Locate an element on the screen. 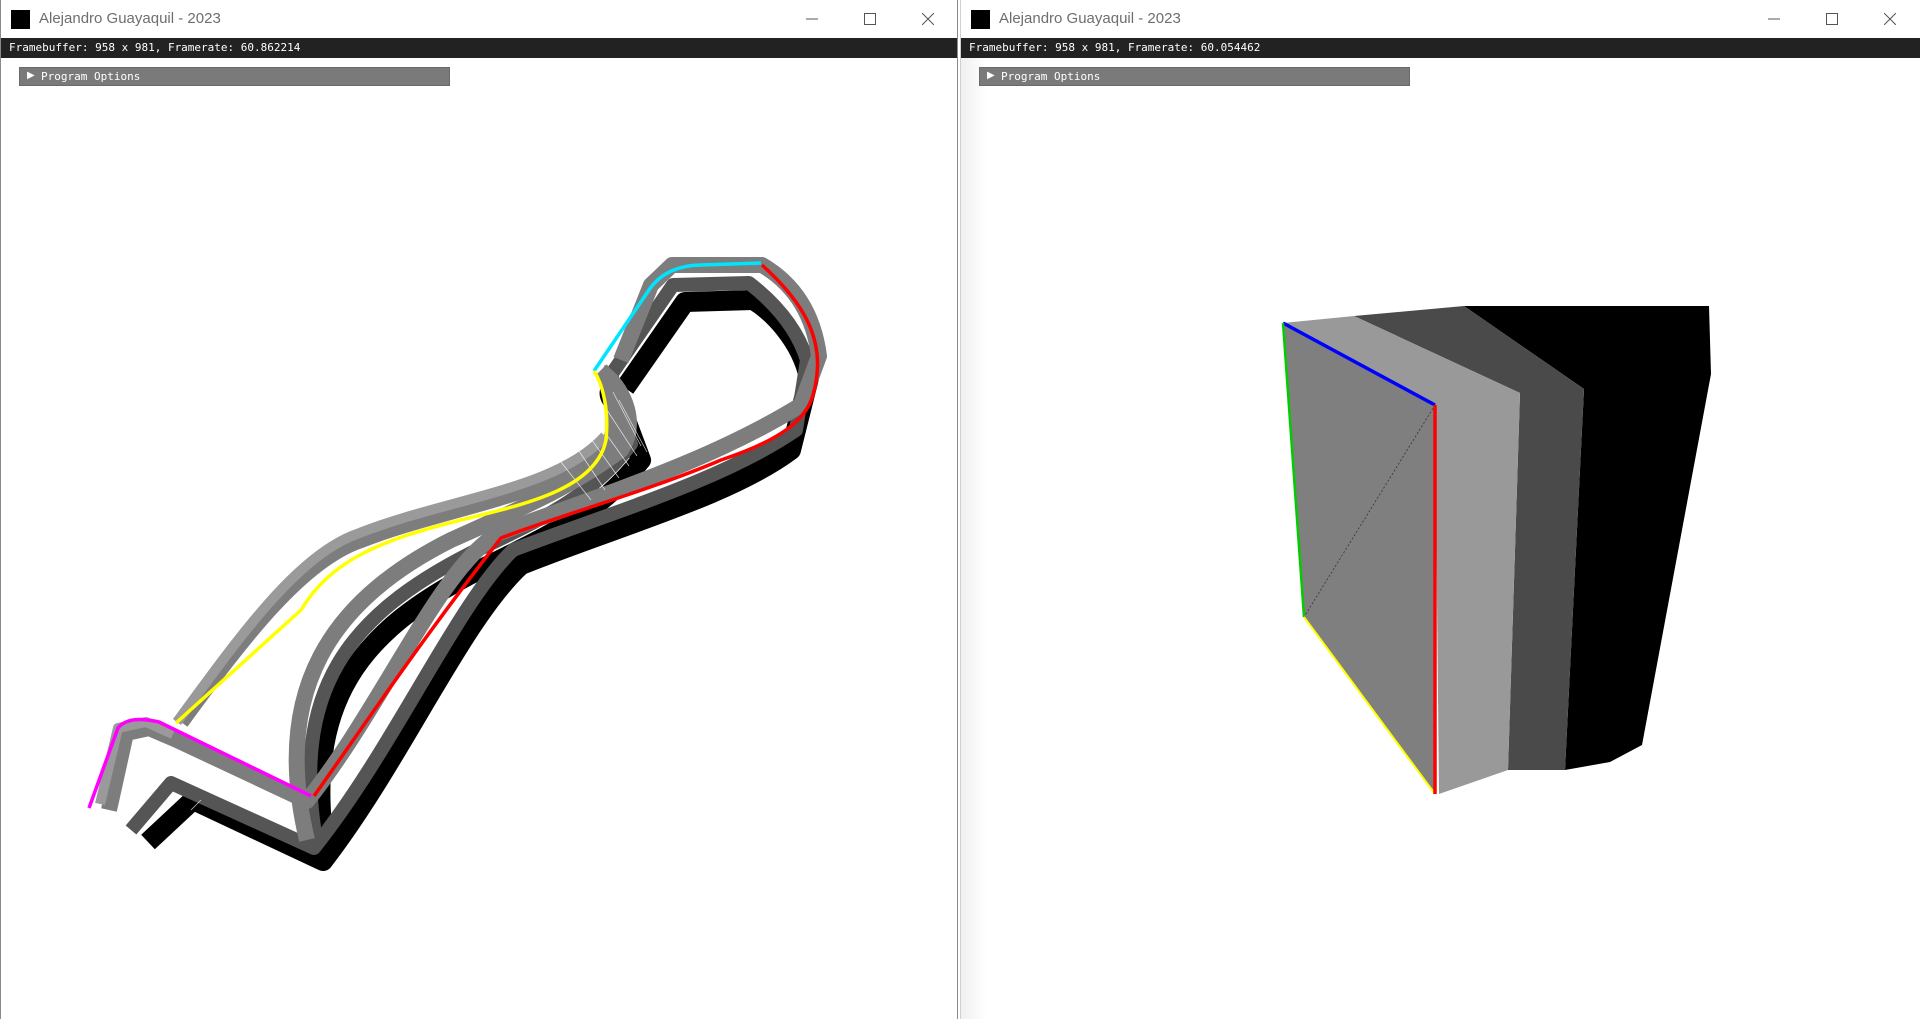 This screenshot has height=1019, width=1920. box-scene is located at coordinates (1496, 550).